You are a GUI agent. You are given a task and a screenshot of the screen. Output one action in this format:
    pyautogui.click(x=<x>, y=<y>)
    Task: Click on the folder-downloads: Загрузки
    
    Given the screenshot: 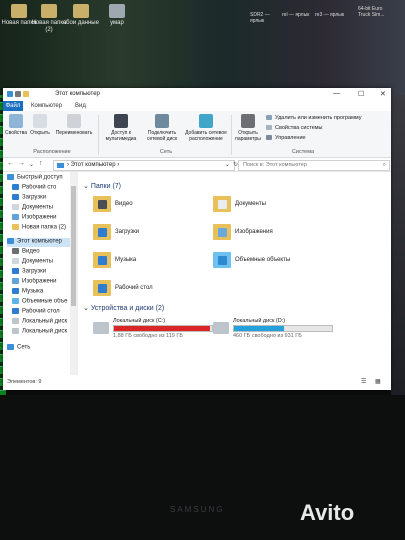 What is the action you would take?
    pyautogui.click(x=148, y=235)
    